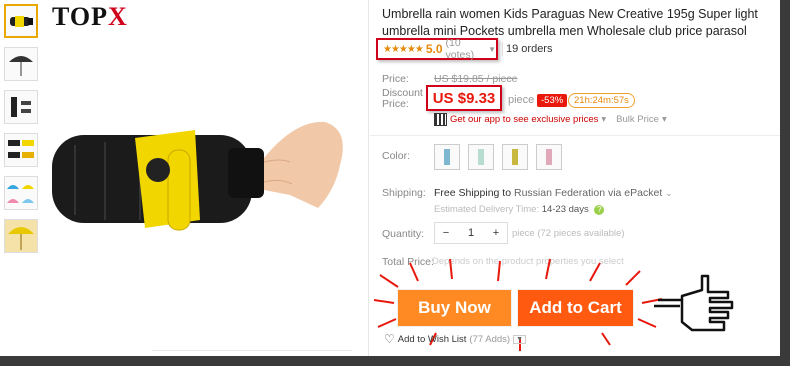  I want to click on heart-icon: ♡, so click(389, 339).